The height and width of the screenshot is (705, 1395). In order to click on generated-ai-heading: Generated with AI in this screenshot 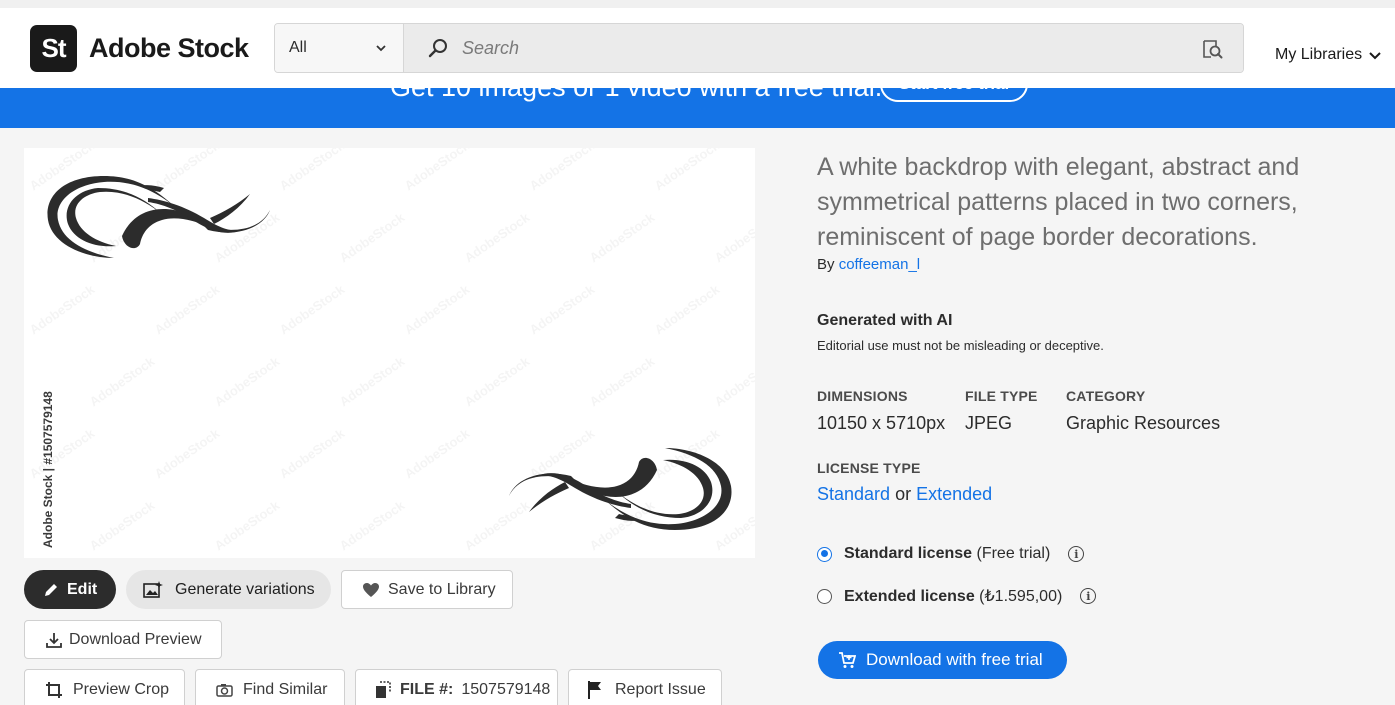, I will do `click(885, 320)`.